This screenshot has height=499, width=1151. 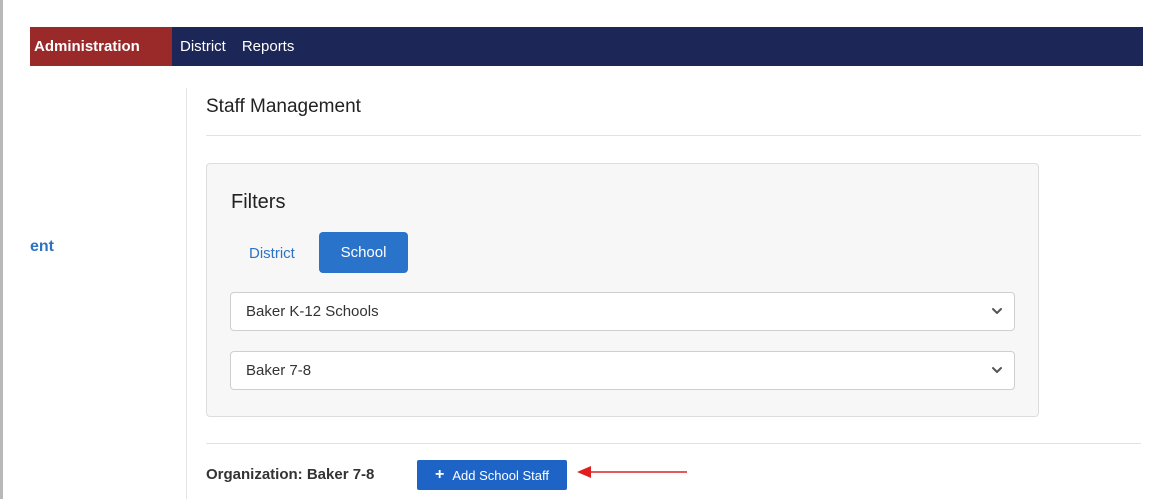 I want to click on nav-item-reports: Reports, so click(x=268, y=46).